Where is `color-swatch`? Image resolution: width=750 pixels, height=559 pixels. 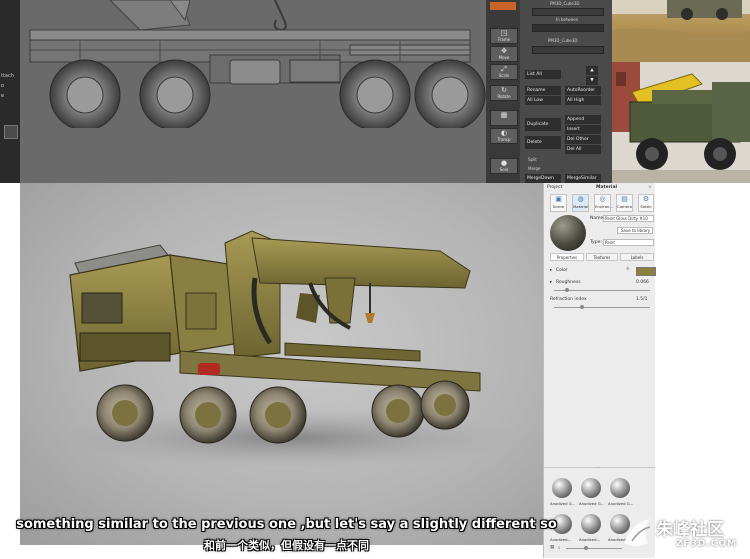 color-swatch is located at coordinates (646, 271).